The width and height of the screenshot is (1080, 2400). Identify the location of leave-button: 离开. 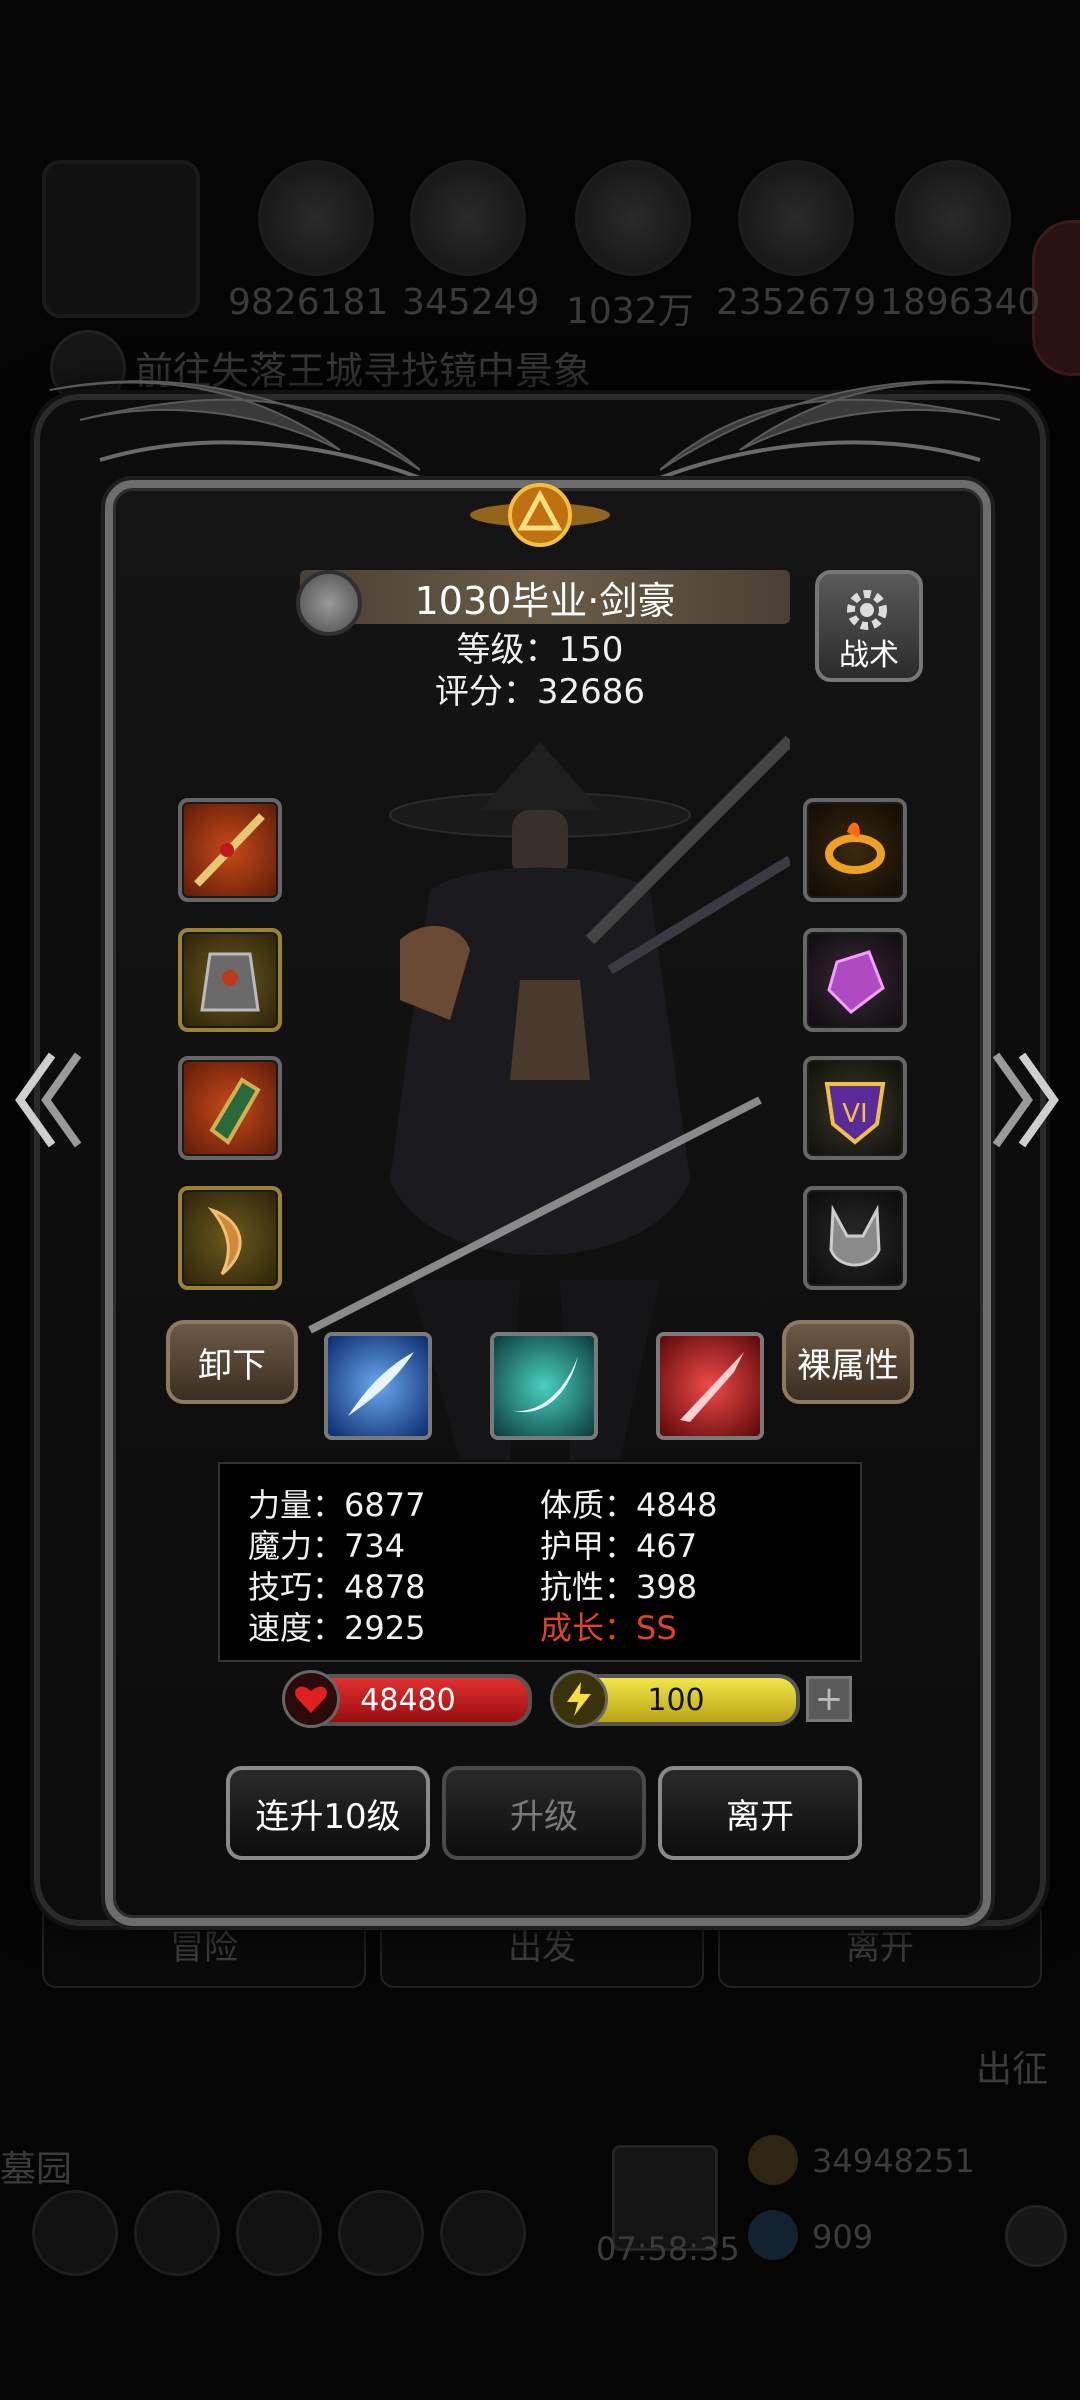
(760, 1813).